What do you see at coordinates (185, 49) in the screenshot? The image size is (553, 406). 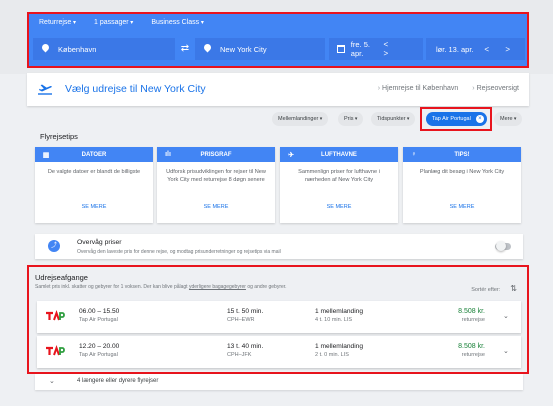 I see `swap-icon: ⇄` at bounding box center [185, 49].